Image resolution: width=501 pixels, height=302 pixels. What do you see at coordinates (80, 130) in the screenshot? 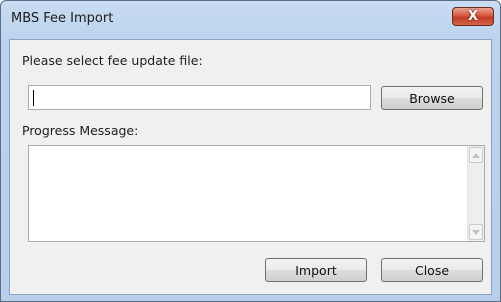
I see `progress-label: Progress Message:` at bounding box center [80, 130].